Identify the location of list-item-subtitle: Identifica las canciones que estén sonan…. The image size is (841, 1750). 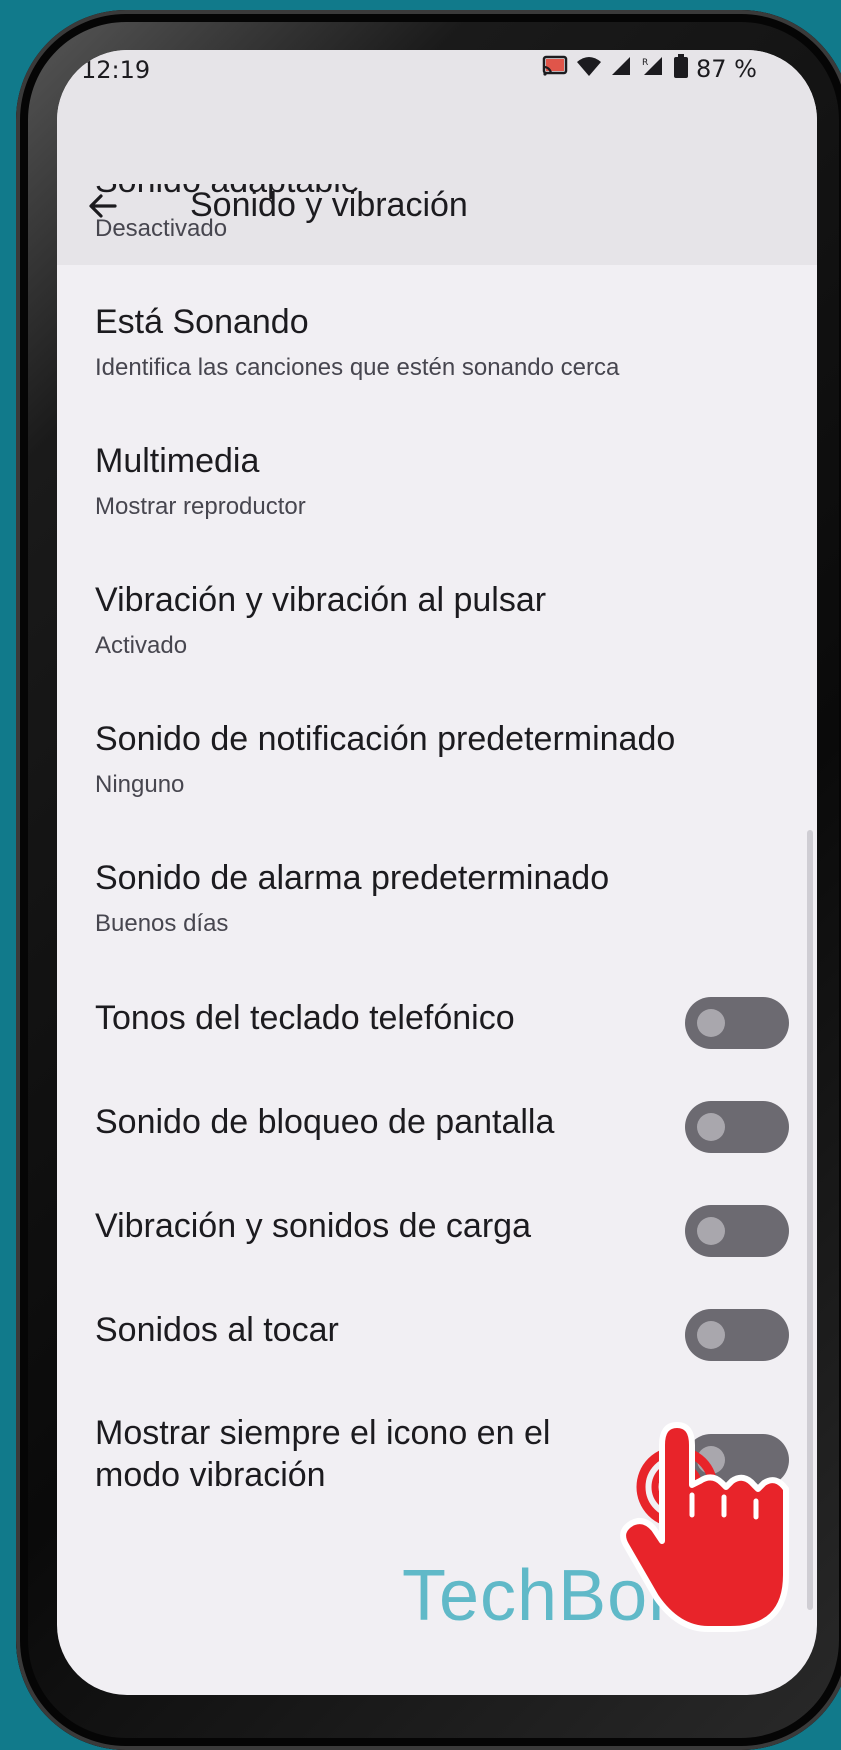
(357, 367).